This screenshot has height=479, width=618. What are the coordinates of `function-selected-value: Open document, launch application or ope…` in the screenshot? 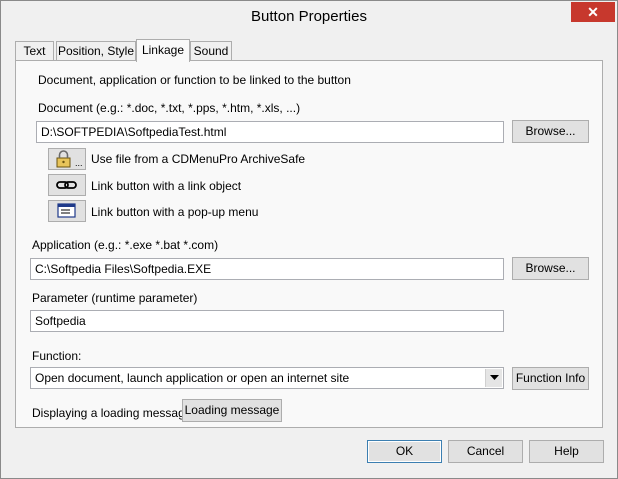 It's located at (192, 378).